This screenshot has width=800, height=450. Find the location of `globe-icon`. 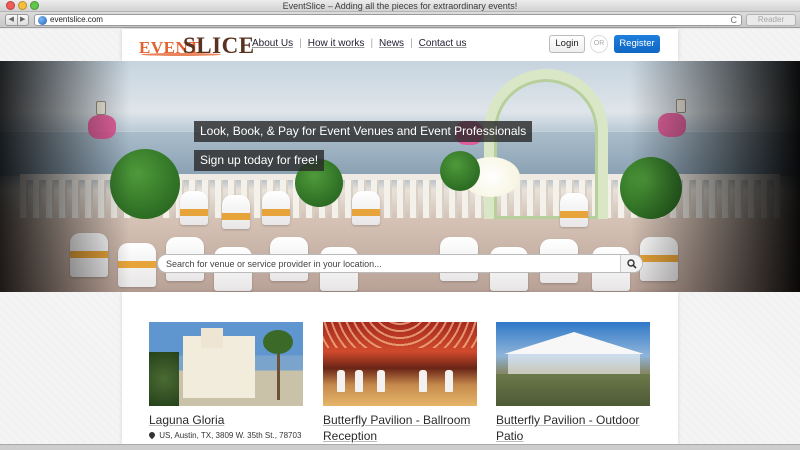

globe-icon is located at coordinates (42, 20).